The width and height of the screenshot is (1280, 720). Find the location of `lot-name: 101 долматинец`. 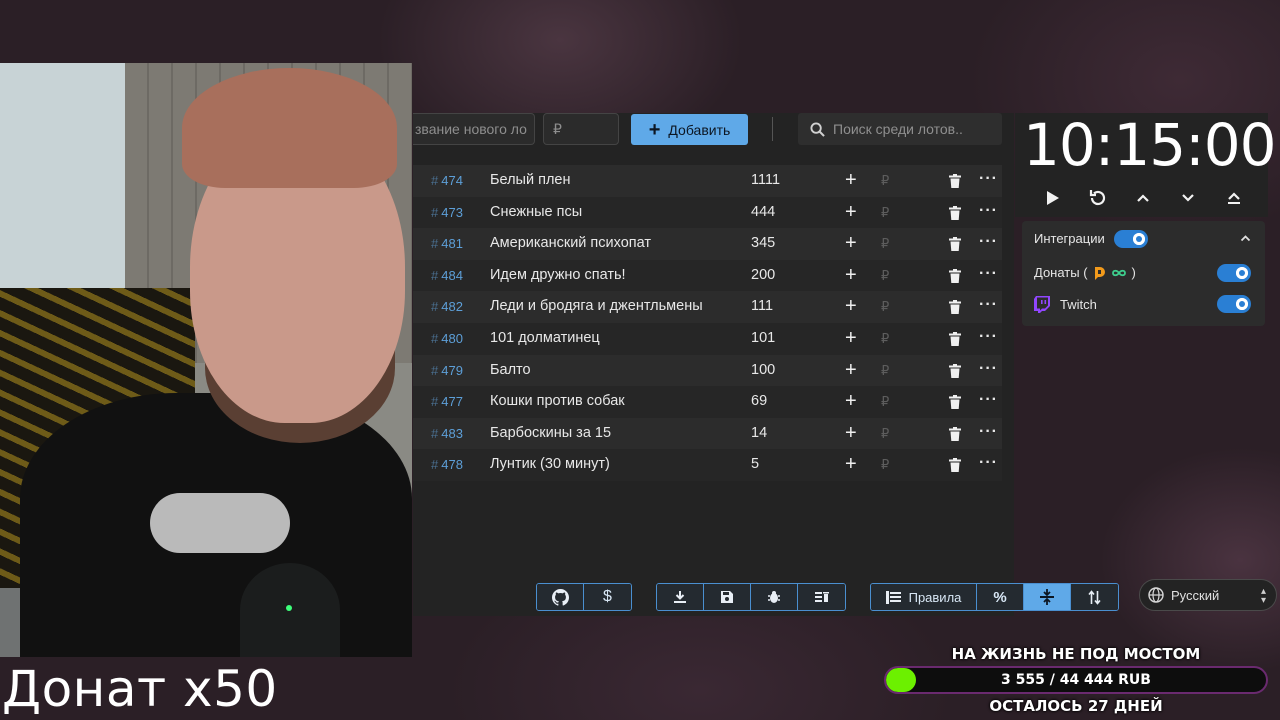

lot-name: 101 долматинец is located at coordinates (545, 339).